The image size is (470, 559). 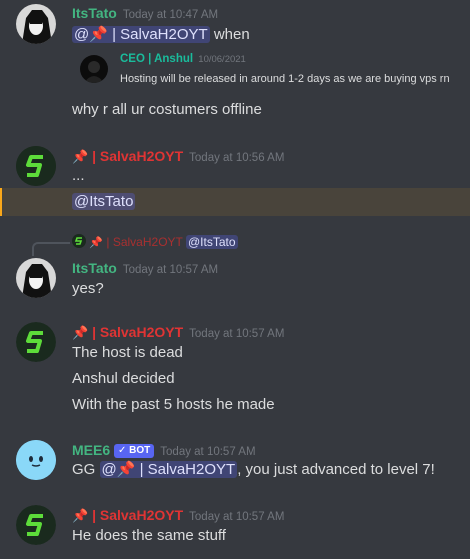 I want to click on message-text: He does the same stuff, so click(x=149, y=535).